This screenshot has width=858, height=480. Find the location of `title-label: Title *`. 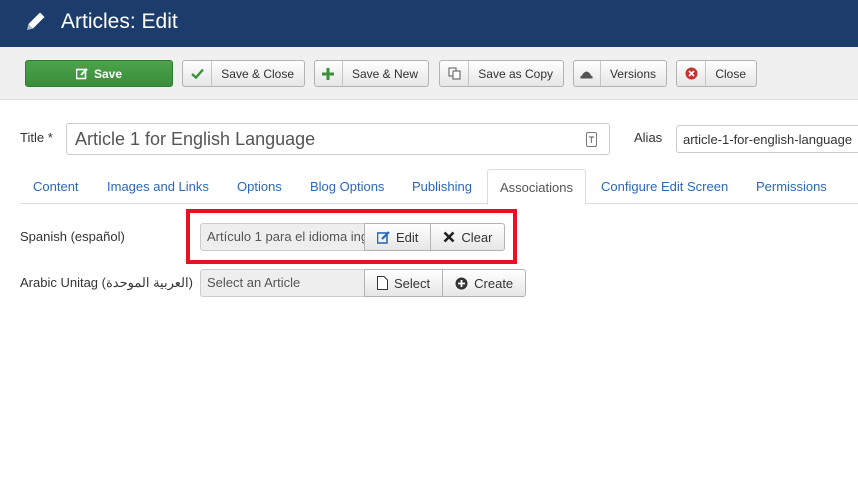

title-label: Title * is located at coordinates (36, 137).